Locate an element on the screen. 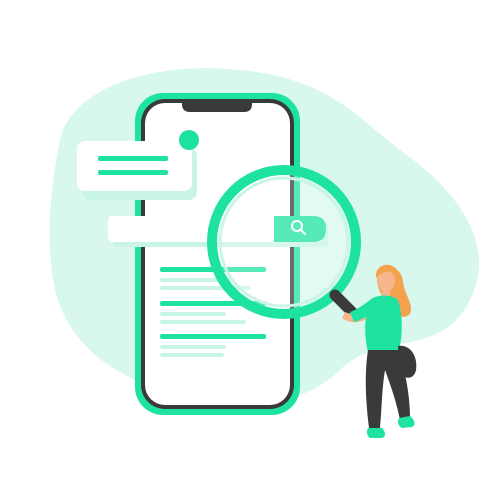 The width and height of the screenshot is (500, 500). shoe-right is located at coordinates (406, 422).